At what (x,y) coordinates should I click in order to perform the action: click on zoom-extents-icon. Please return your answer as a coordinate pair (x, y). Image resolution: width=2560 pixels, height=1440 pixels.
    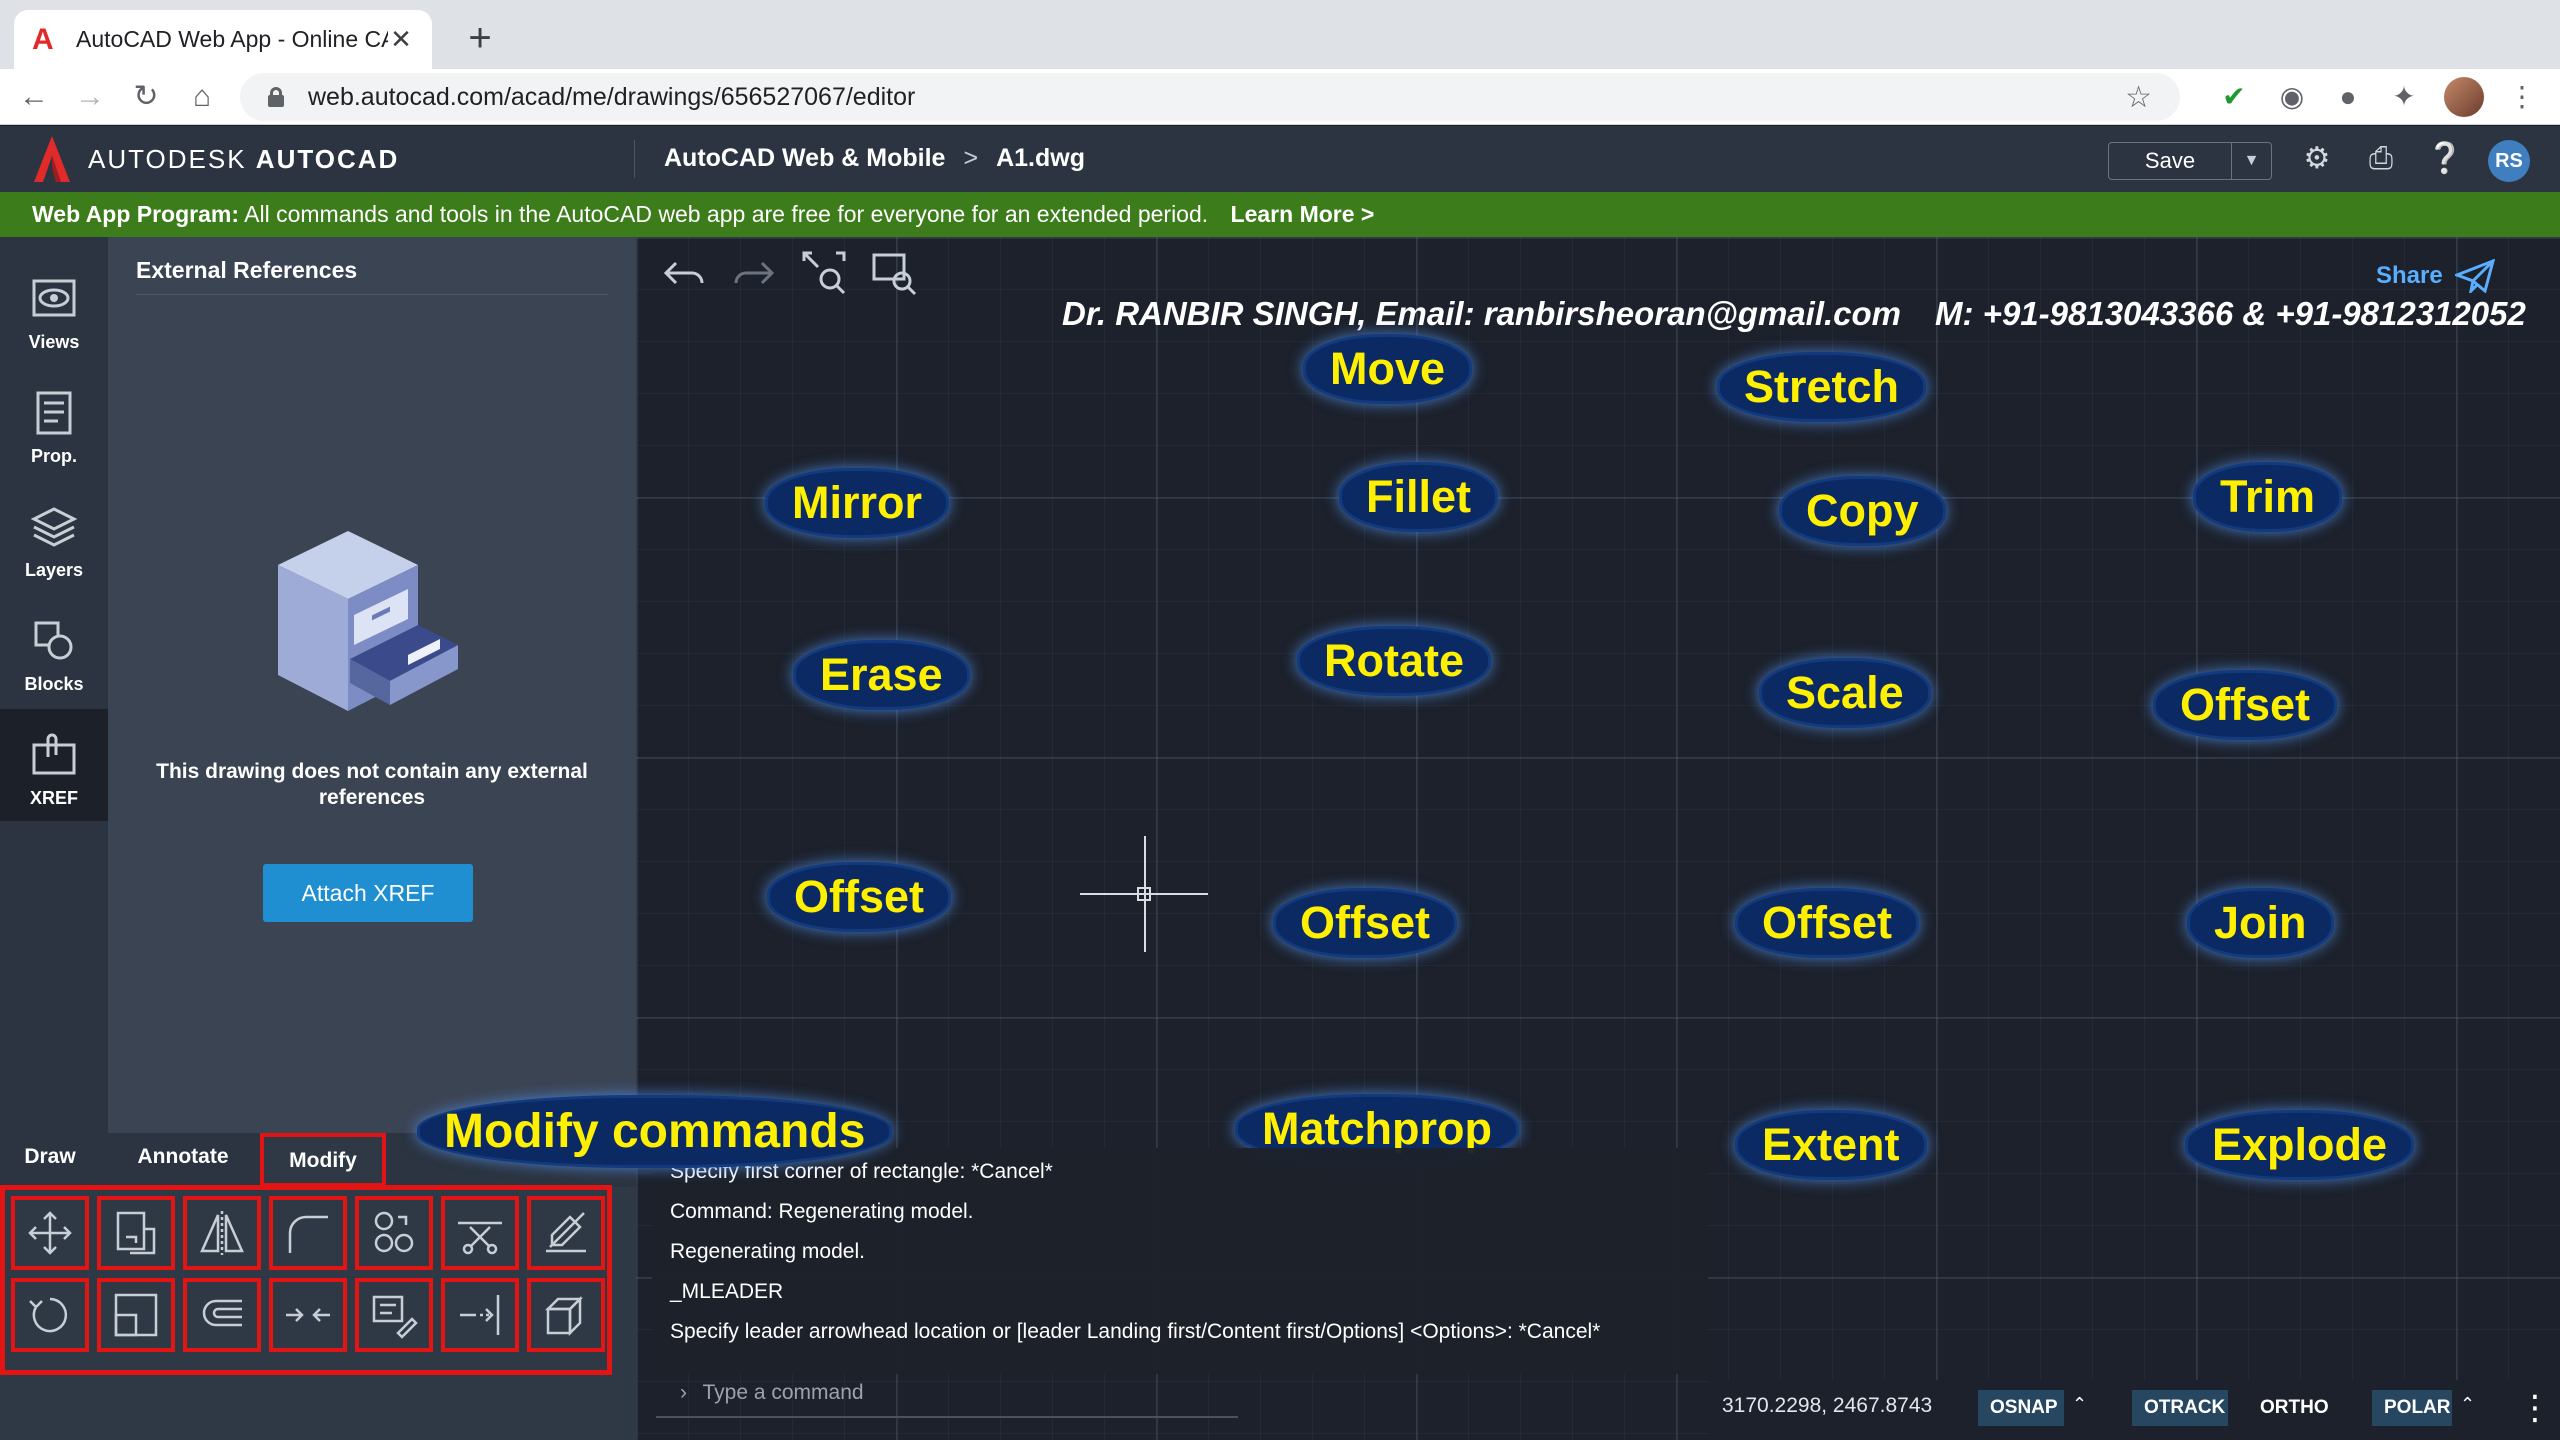
    Looking at the image, I should click on (824, 273).